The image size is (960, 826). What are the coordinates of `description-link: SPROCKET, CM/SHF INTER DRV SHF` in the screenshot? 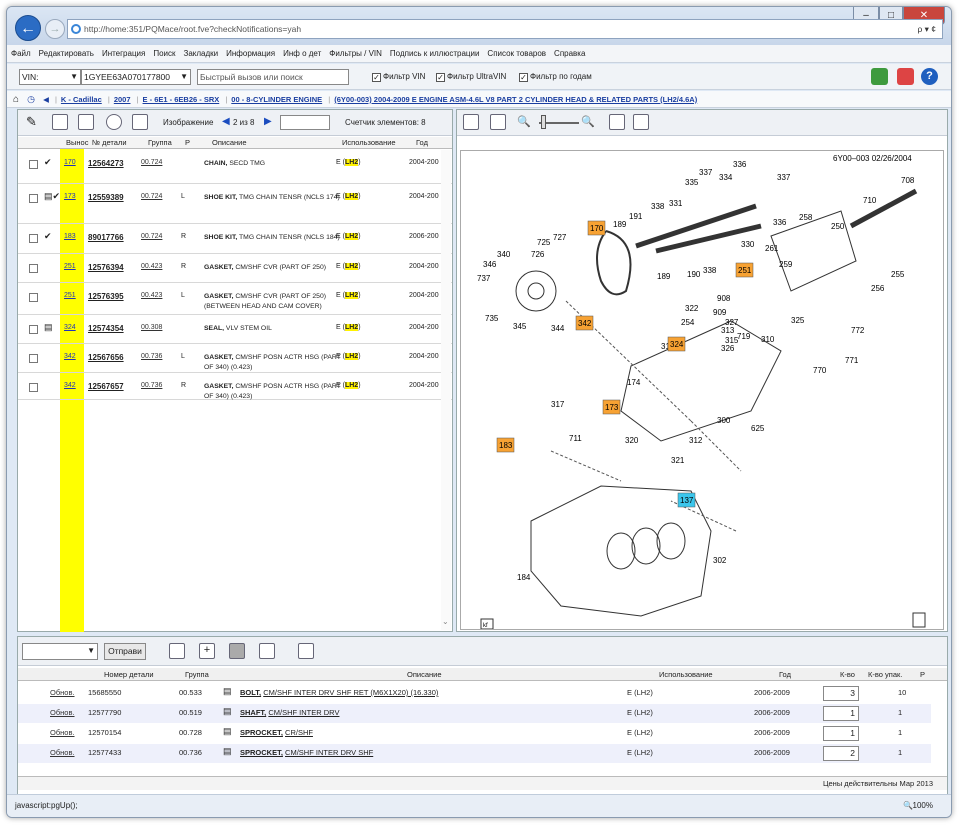 It's located at (306, 752).